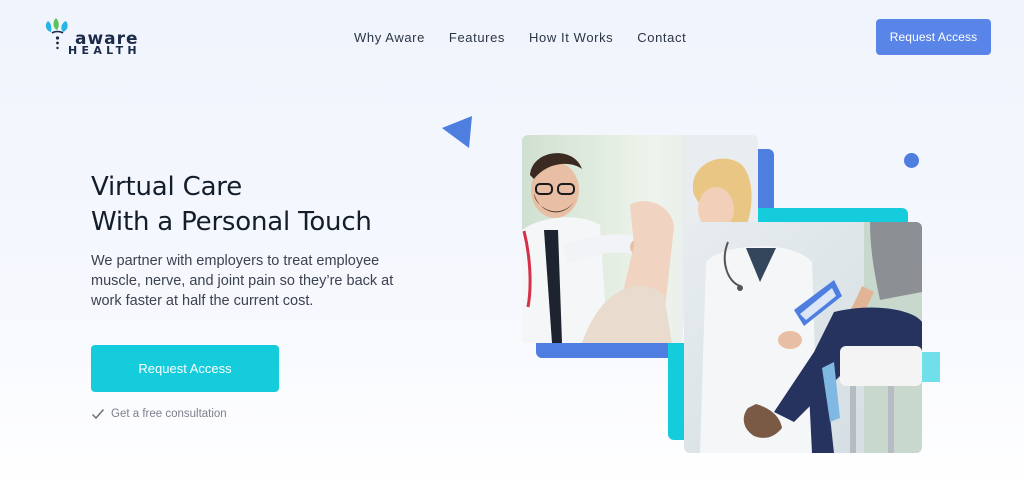 The image size is (1024, 492). Describe the element at coordinates (231, 222) in the screenshot. I see `hero-title-line-2: With a Personal Touch` at that location.